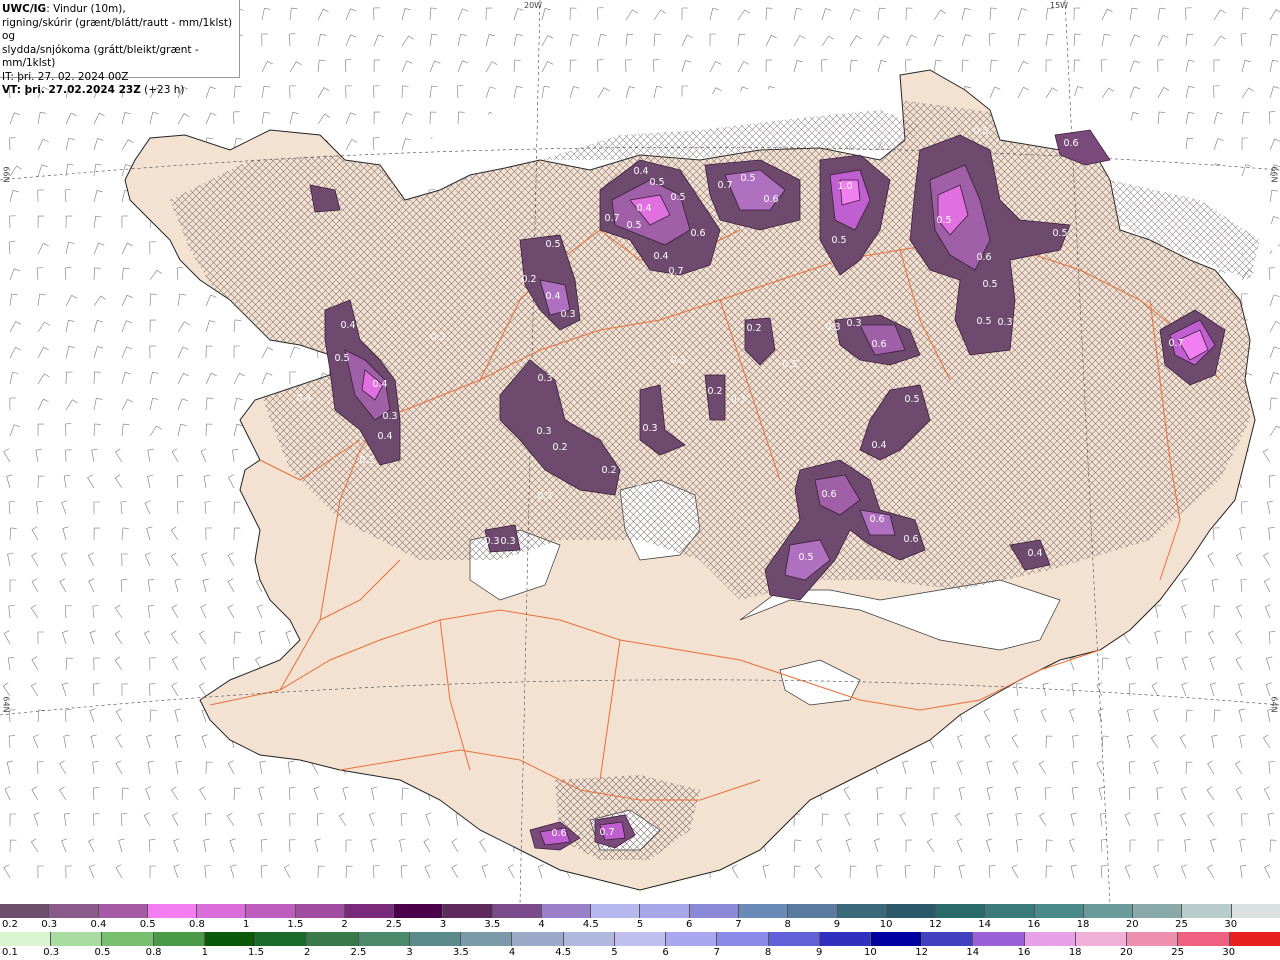 The height and width of the screenshot is (960, 1280). What do you see at coordinates (1181, 924) in the screenshot?
I see `legend_snow-tick-label: 25` at bounding box center [1181, 924].